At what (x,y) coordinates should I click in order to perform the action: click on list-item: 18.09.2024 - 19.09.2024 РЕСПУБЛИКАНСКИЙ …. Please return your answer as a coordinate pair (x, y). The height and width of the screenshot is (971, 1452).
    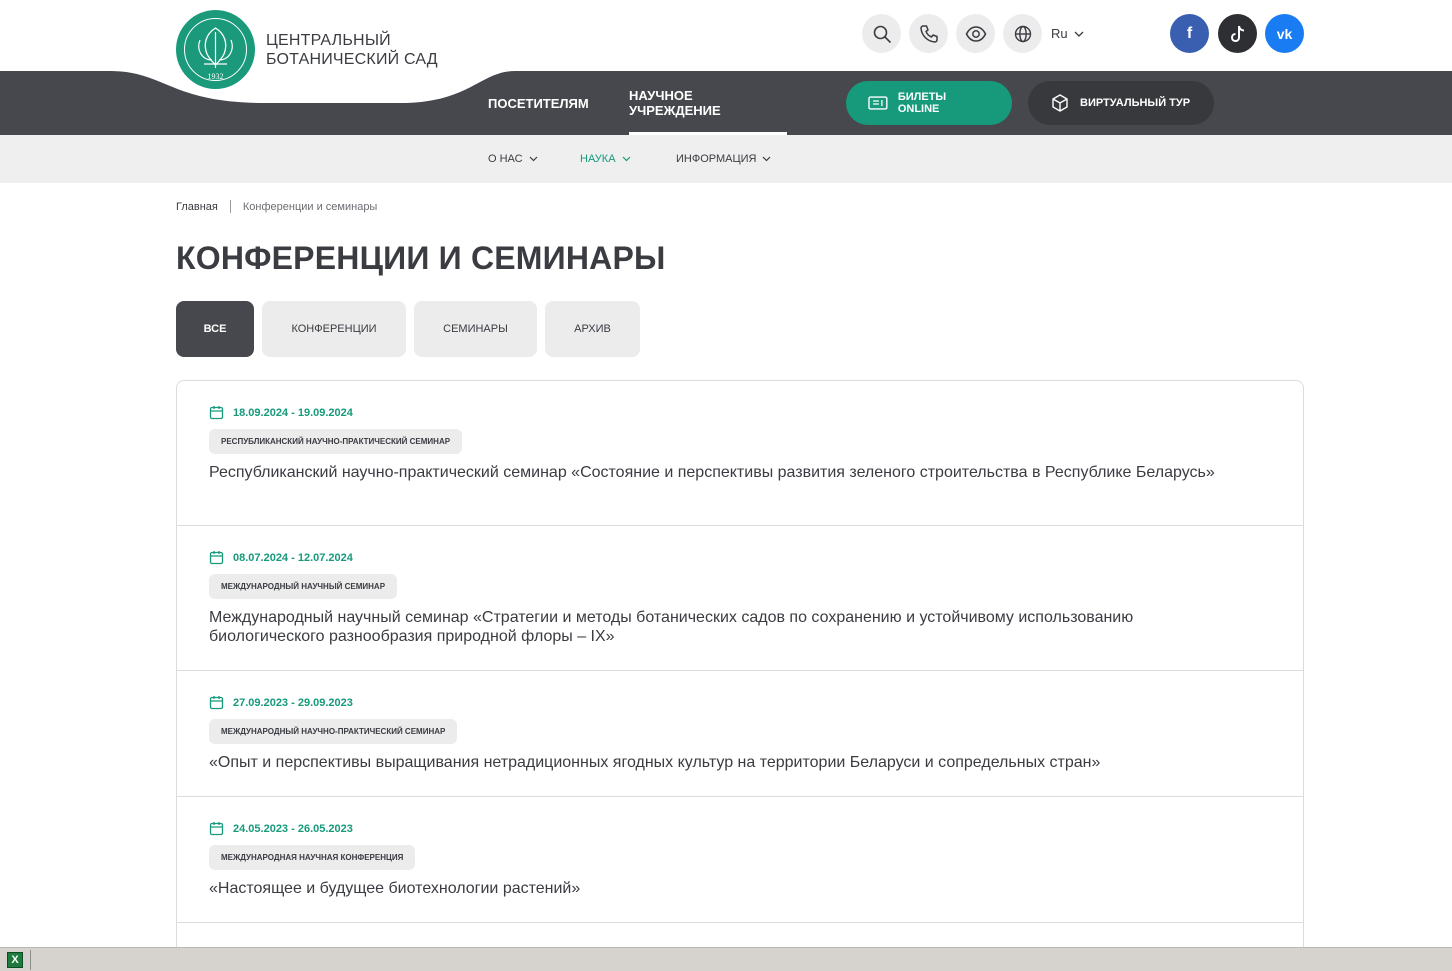
    Looking at the image, I should click on (740, 453).